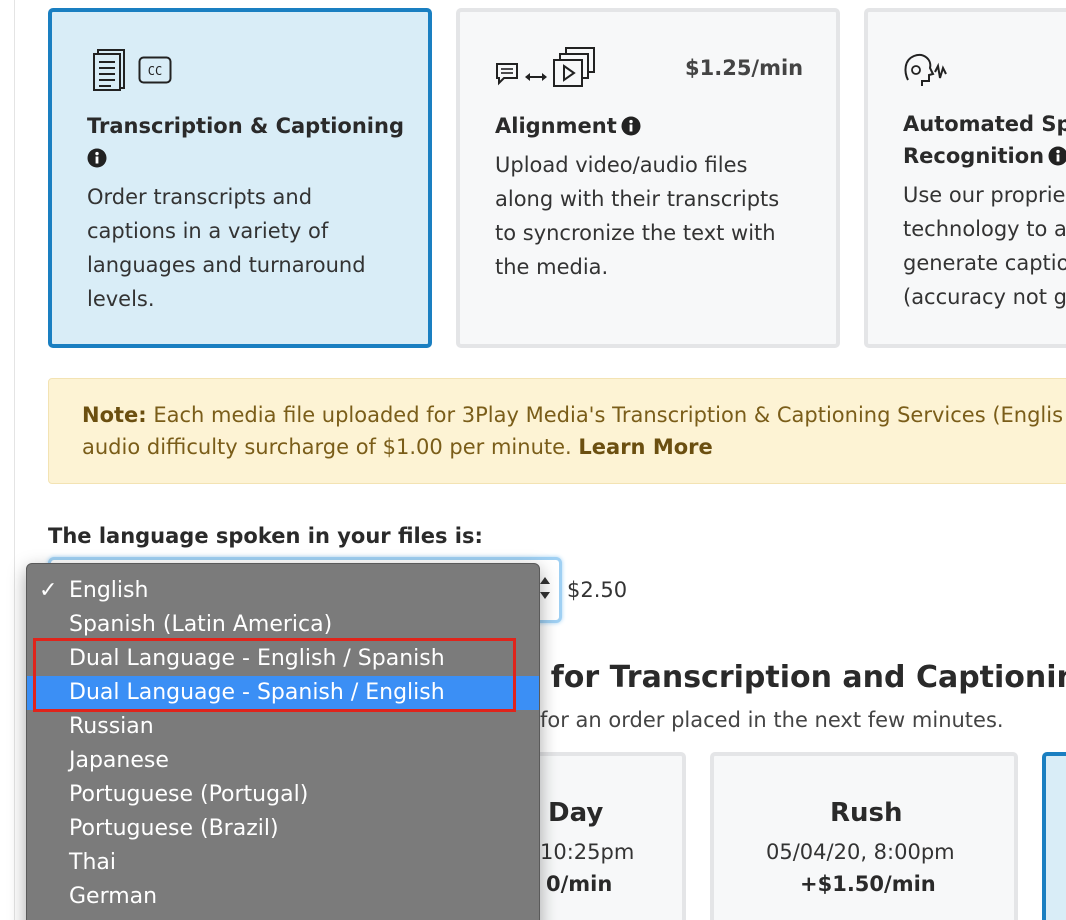  What do you see at coordinates (283, 863) in the screenshot?
I see `language-option: Thai` at bounding box center [283, 863].